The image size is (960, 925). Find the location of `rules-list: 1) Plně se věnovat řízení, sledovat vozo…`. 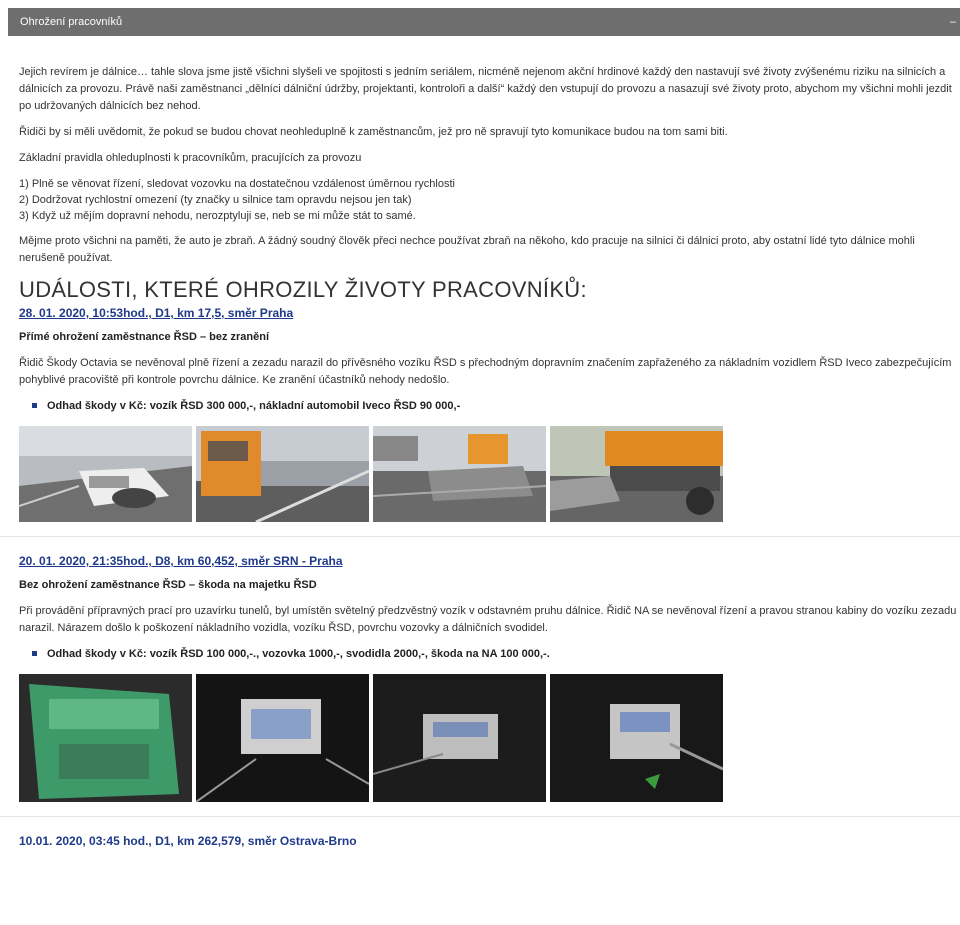

rules-list: 1) Plně se věnovat řízení, sledovat vozo… is located at coordinates (489, 200).